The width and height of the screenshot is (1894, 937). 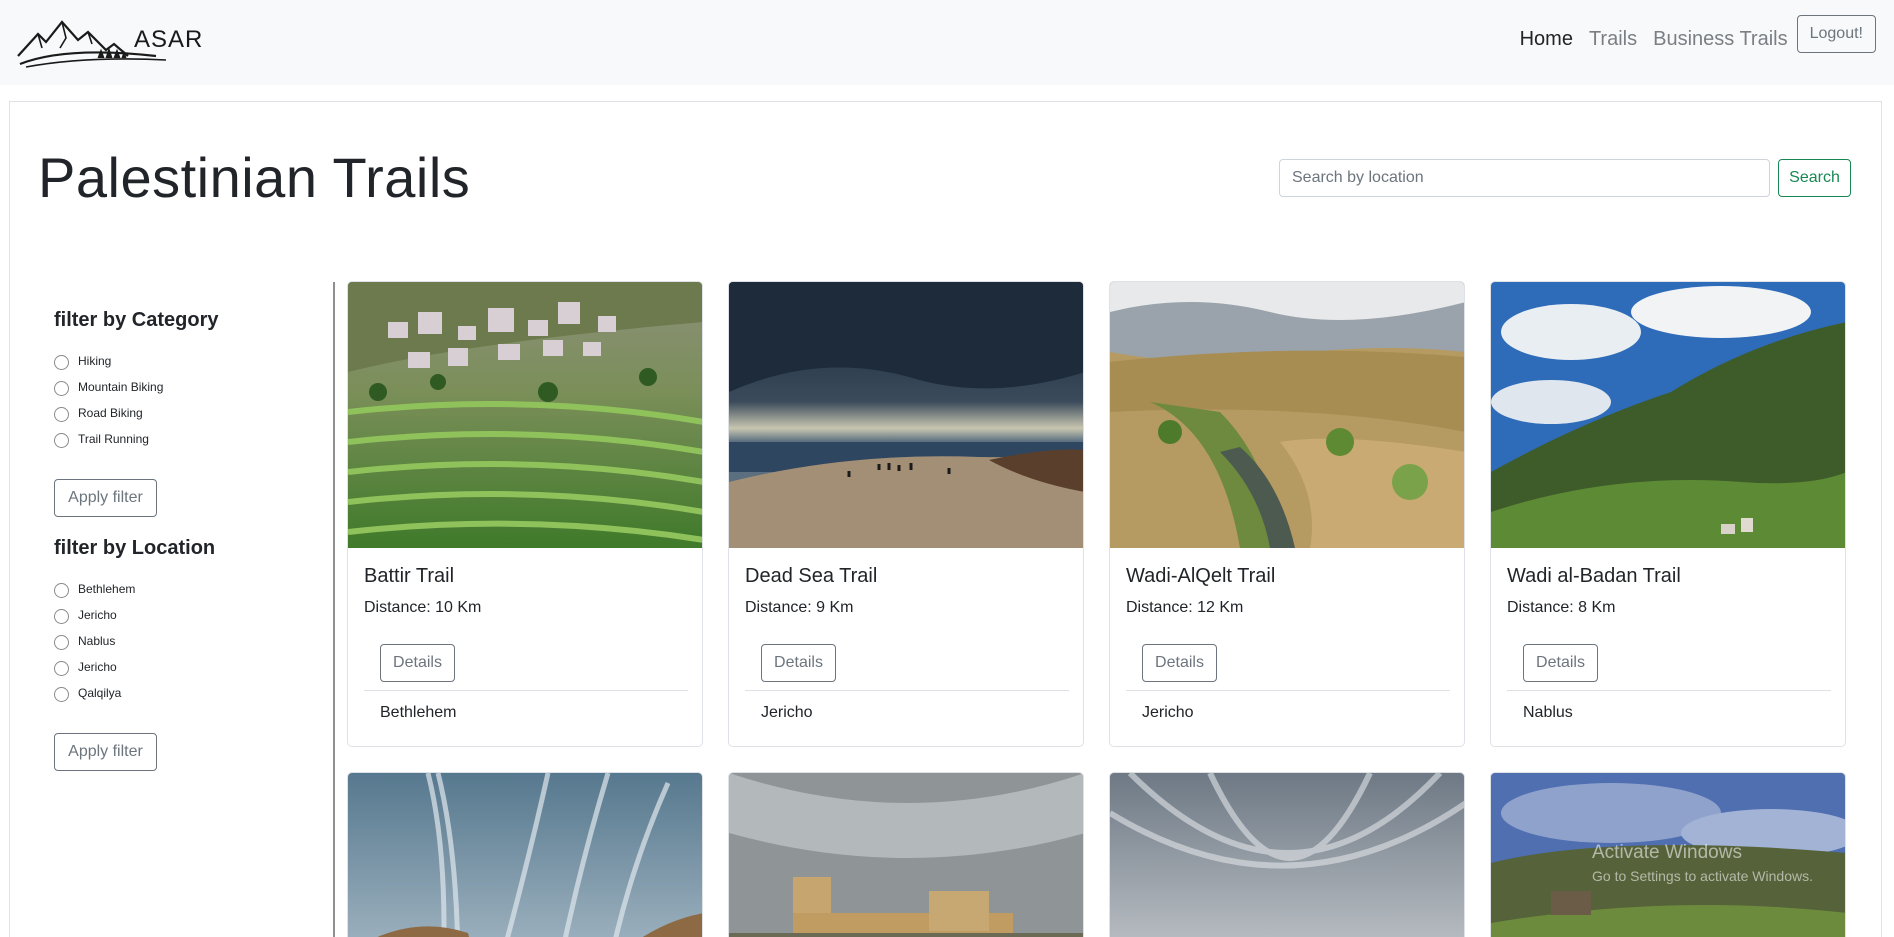 What do you see at coordinates (105, 752) in the screenshot?
I see `apply-location-filter-button: Apply filter` at bounding box center [105, 752].